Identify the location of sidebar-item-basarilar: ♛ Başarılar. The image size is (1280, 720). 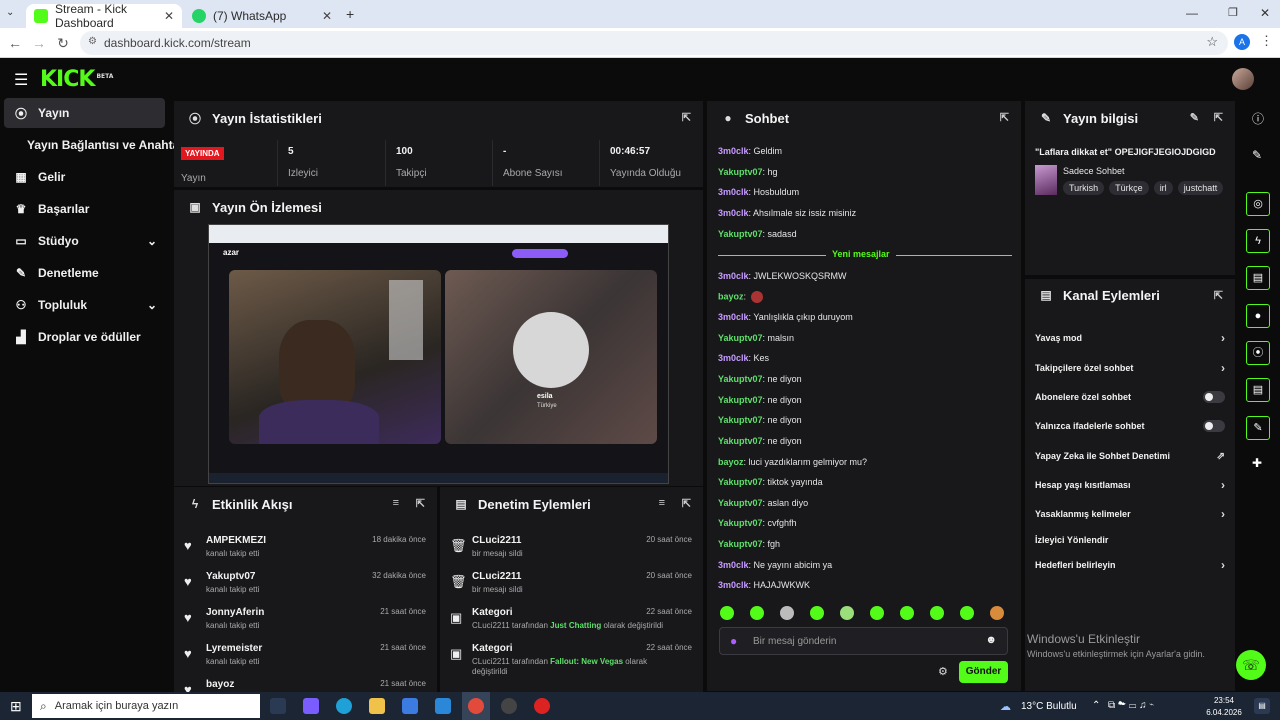
(84, 209).